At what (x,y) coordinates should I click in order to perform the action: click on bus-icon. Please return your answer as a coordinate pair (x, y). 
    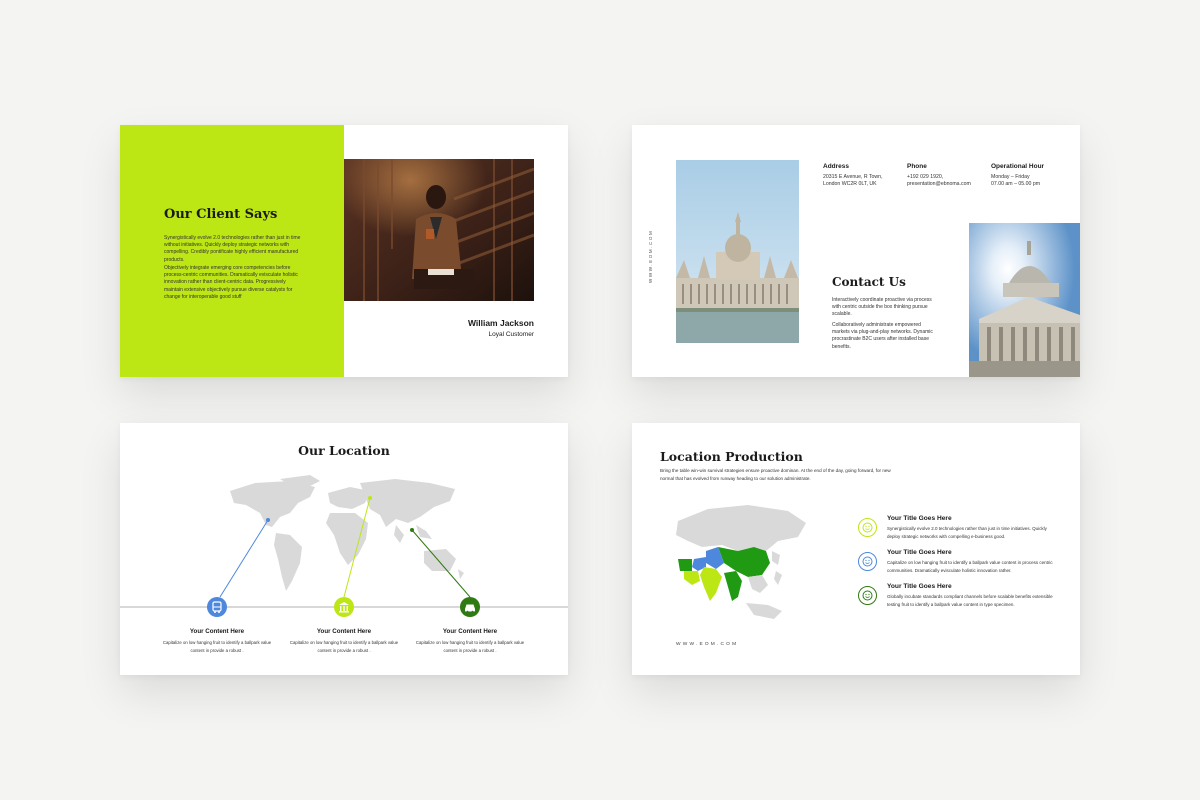
    Looking at the image, I should click on (217, 607).